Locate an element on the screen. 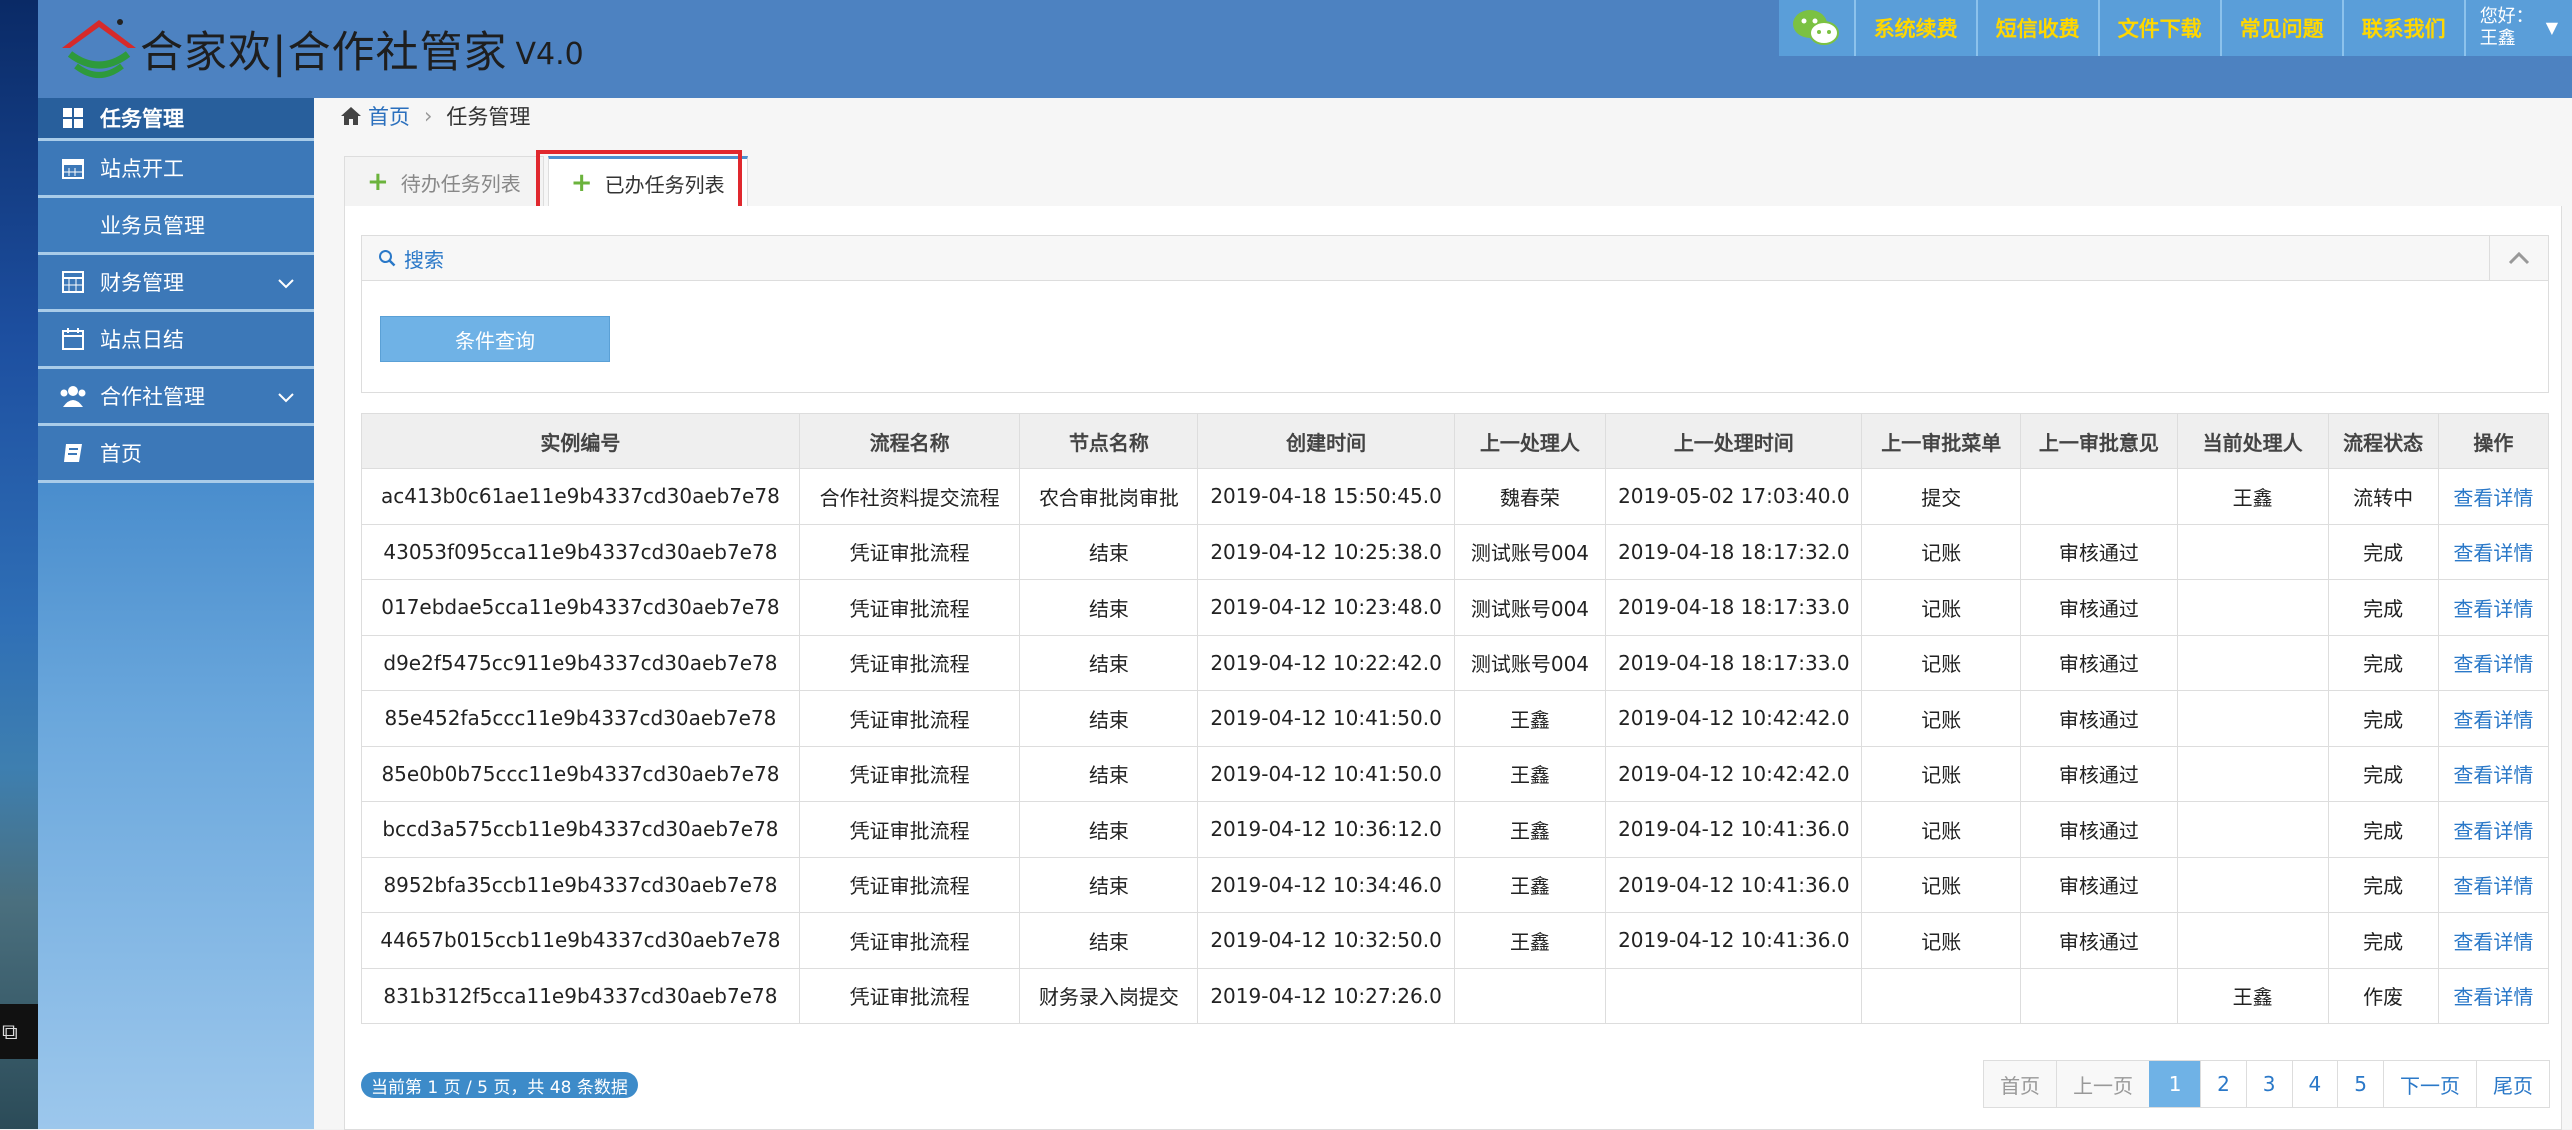  tab-label: 待办任务列表 is located at coordinates (460, 183).